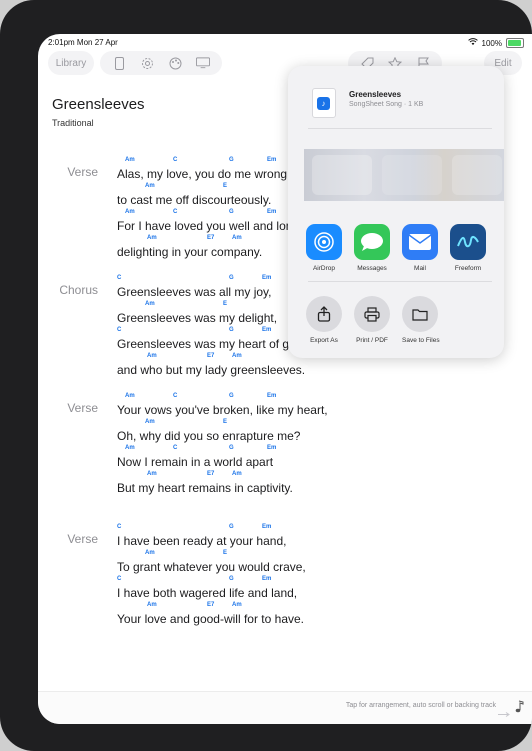 The width and height of the screenshot is (532, 751). I want to click on share-action-export-as: Export As, so click(324, 320).